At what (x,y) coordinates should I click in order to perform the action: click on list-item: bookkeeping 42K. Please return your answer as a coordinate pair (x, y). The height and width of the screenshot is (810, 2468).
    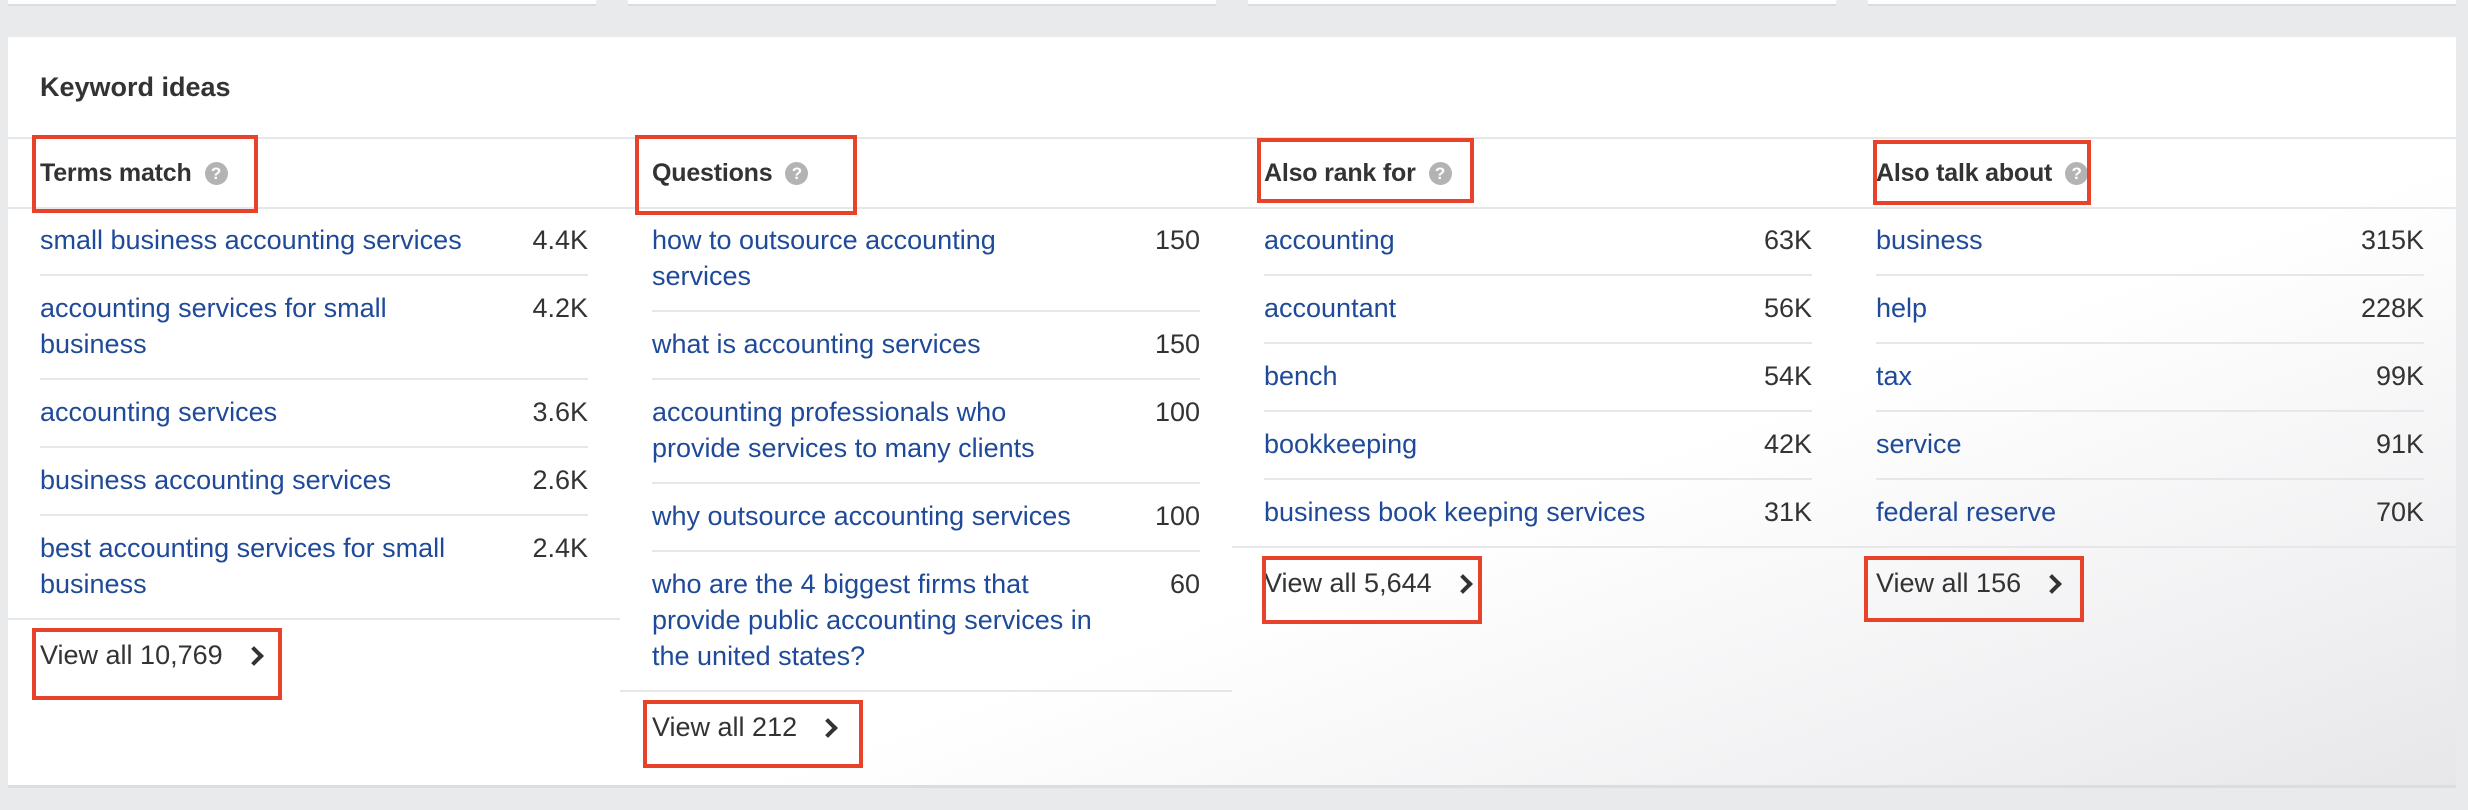
    Looking at the image, I should click on (1538, 446).